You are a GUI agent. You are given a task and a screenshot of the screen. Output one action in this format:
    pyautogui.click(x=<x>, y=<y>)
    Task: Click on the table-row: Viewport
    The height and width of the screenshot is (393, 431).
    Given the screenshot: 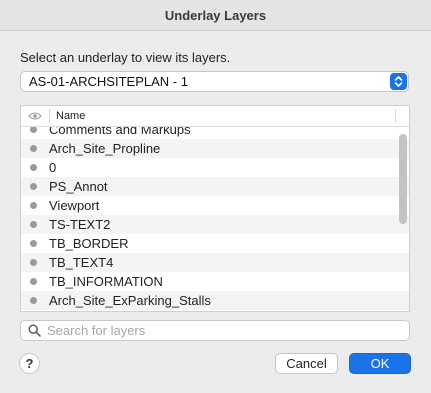 What is the action you would take?
    pyautogui.click(x=215, y=205)
    